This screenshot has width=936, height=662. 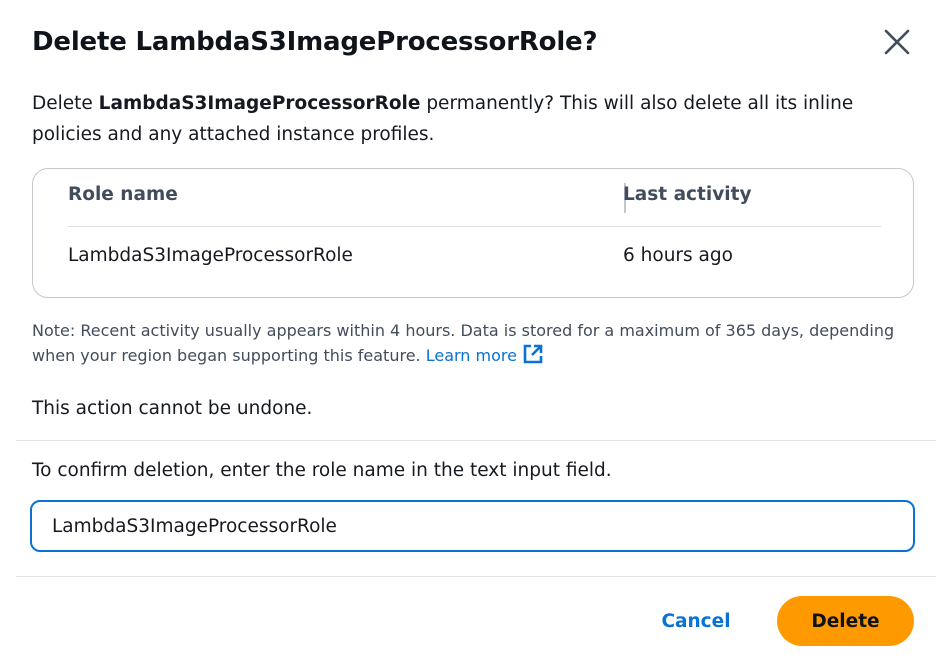 I want to click on intro-prefix: Delete, so click(x=65, y=103).